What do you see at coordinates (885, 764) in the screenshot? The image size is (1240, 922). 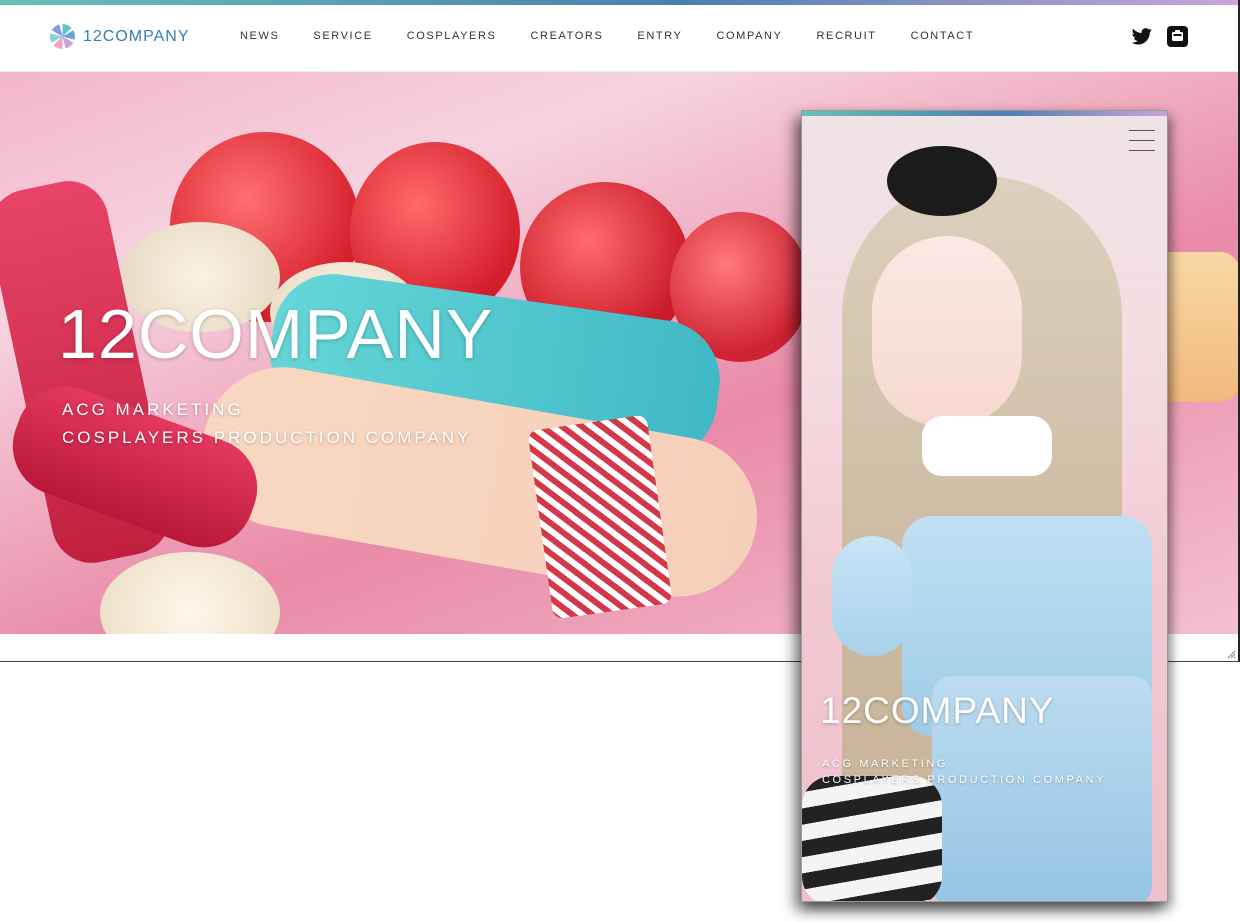 I see `mobile-subtitle-line: ACG MARKETING` at bounding box center [885, 764].